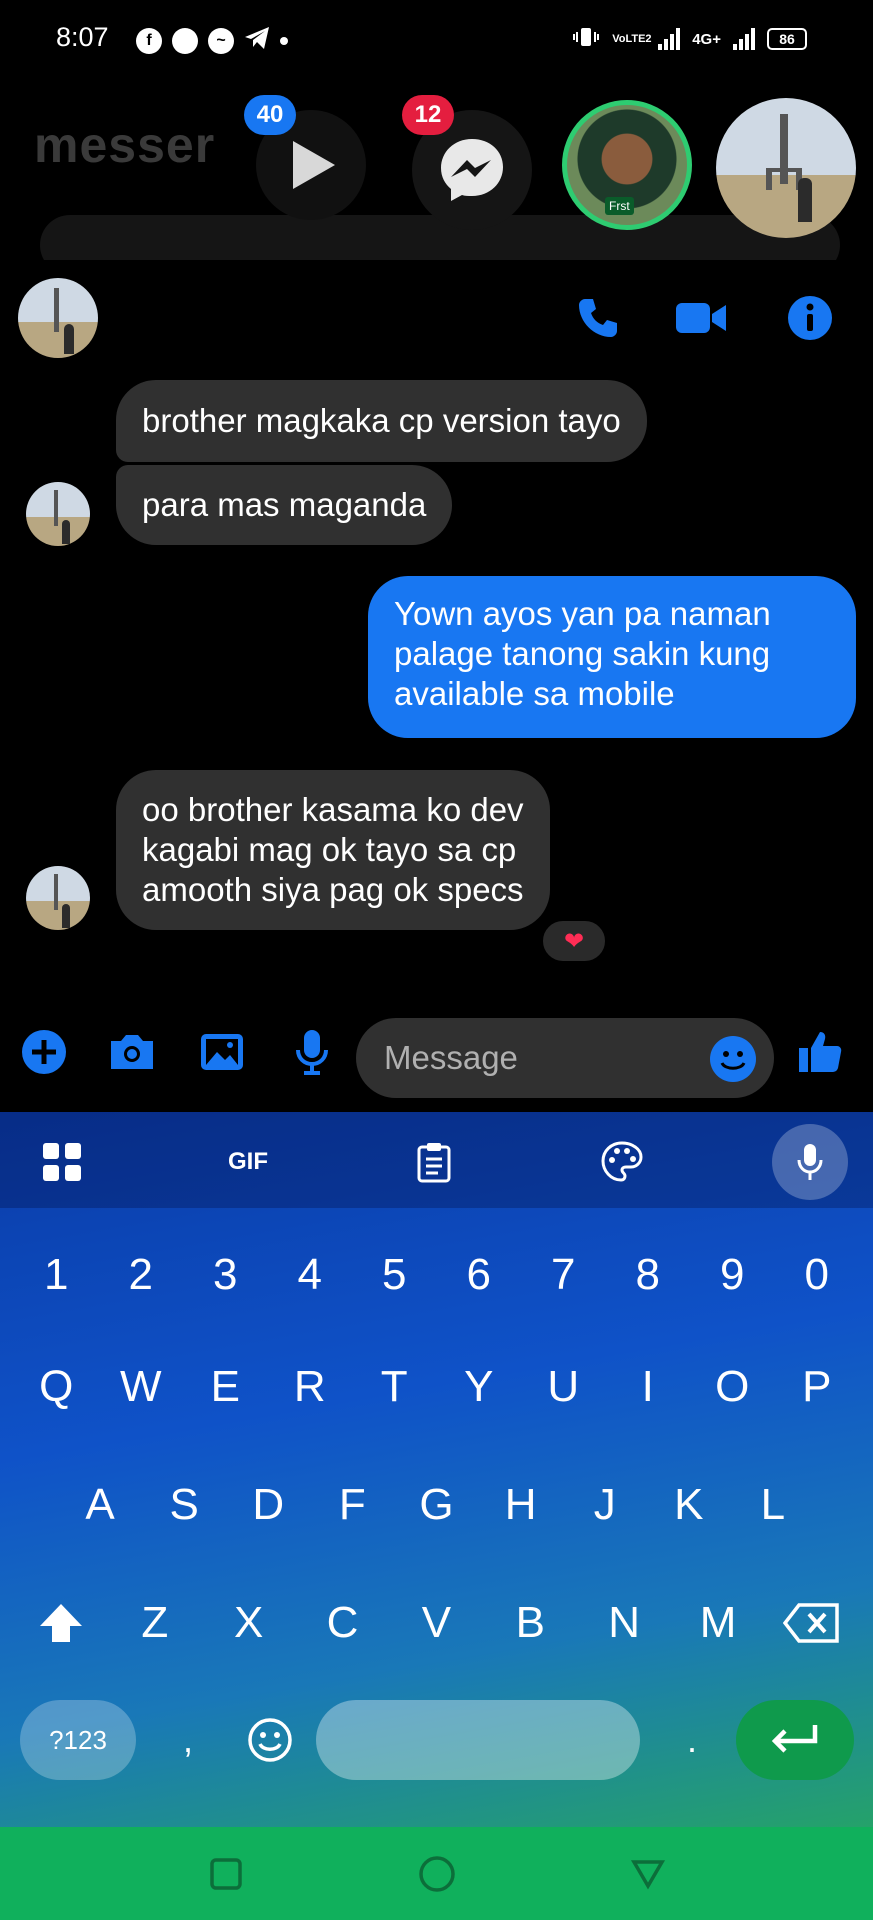 This screenshot has width=873, height=1920. Describe the element at coordinates (530, 1623) in the screenshot. I see `key-b: B` at that location.